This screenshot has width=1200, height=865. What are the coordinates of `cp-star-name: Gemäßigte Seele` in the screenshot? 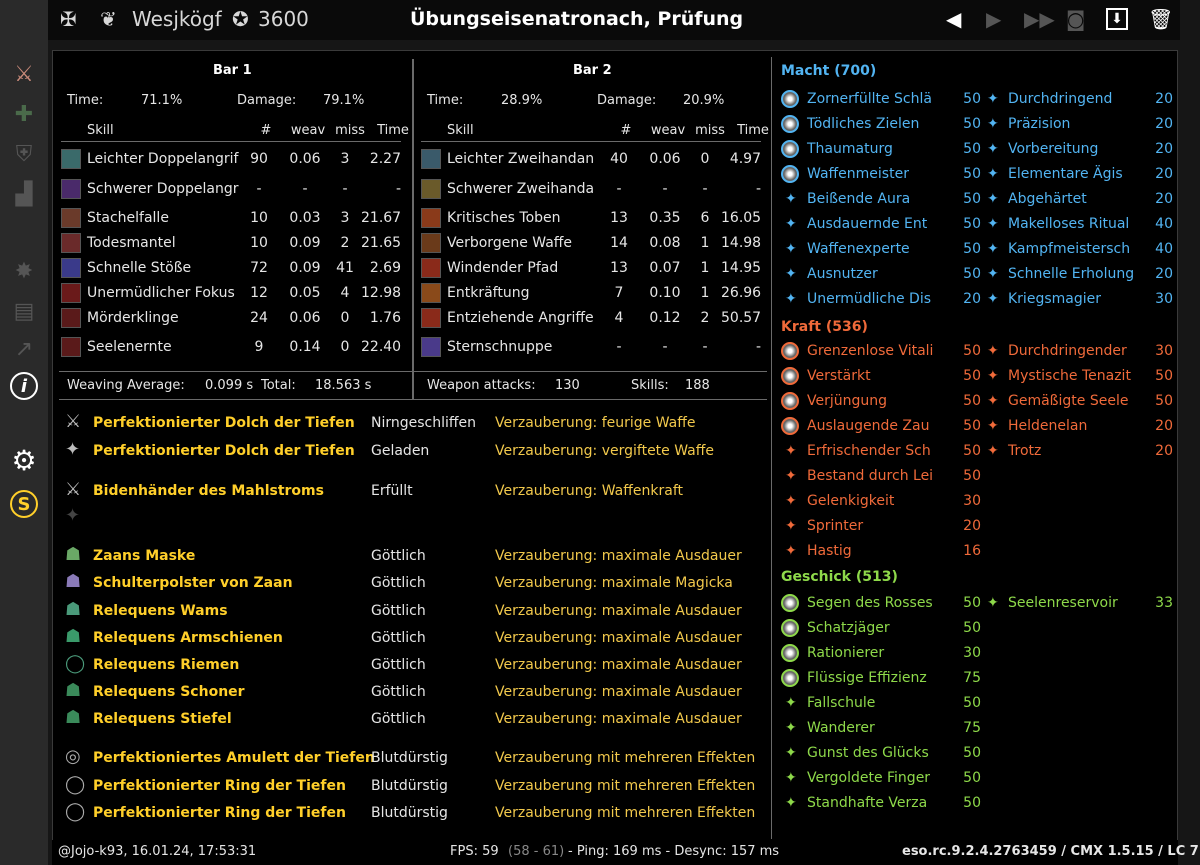 It's located at (1068, 401).